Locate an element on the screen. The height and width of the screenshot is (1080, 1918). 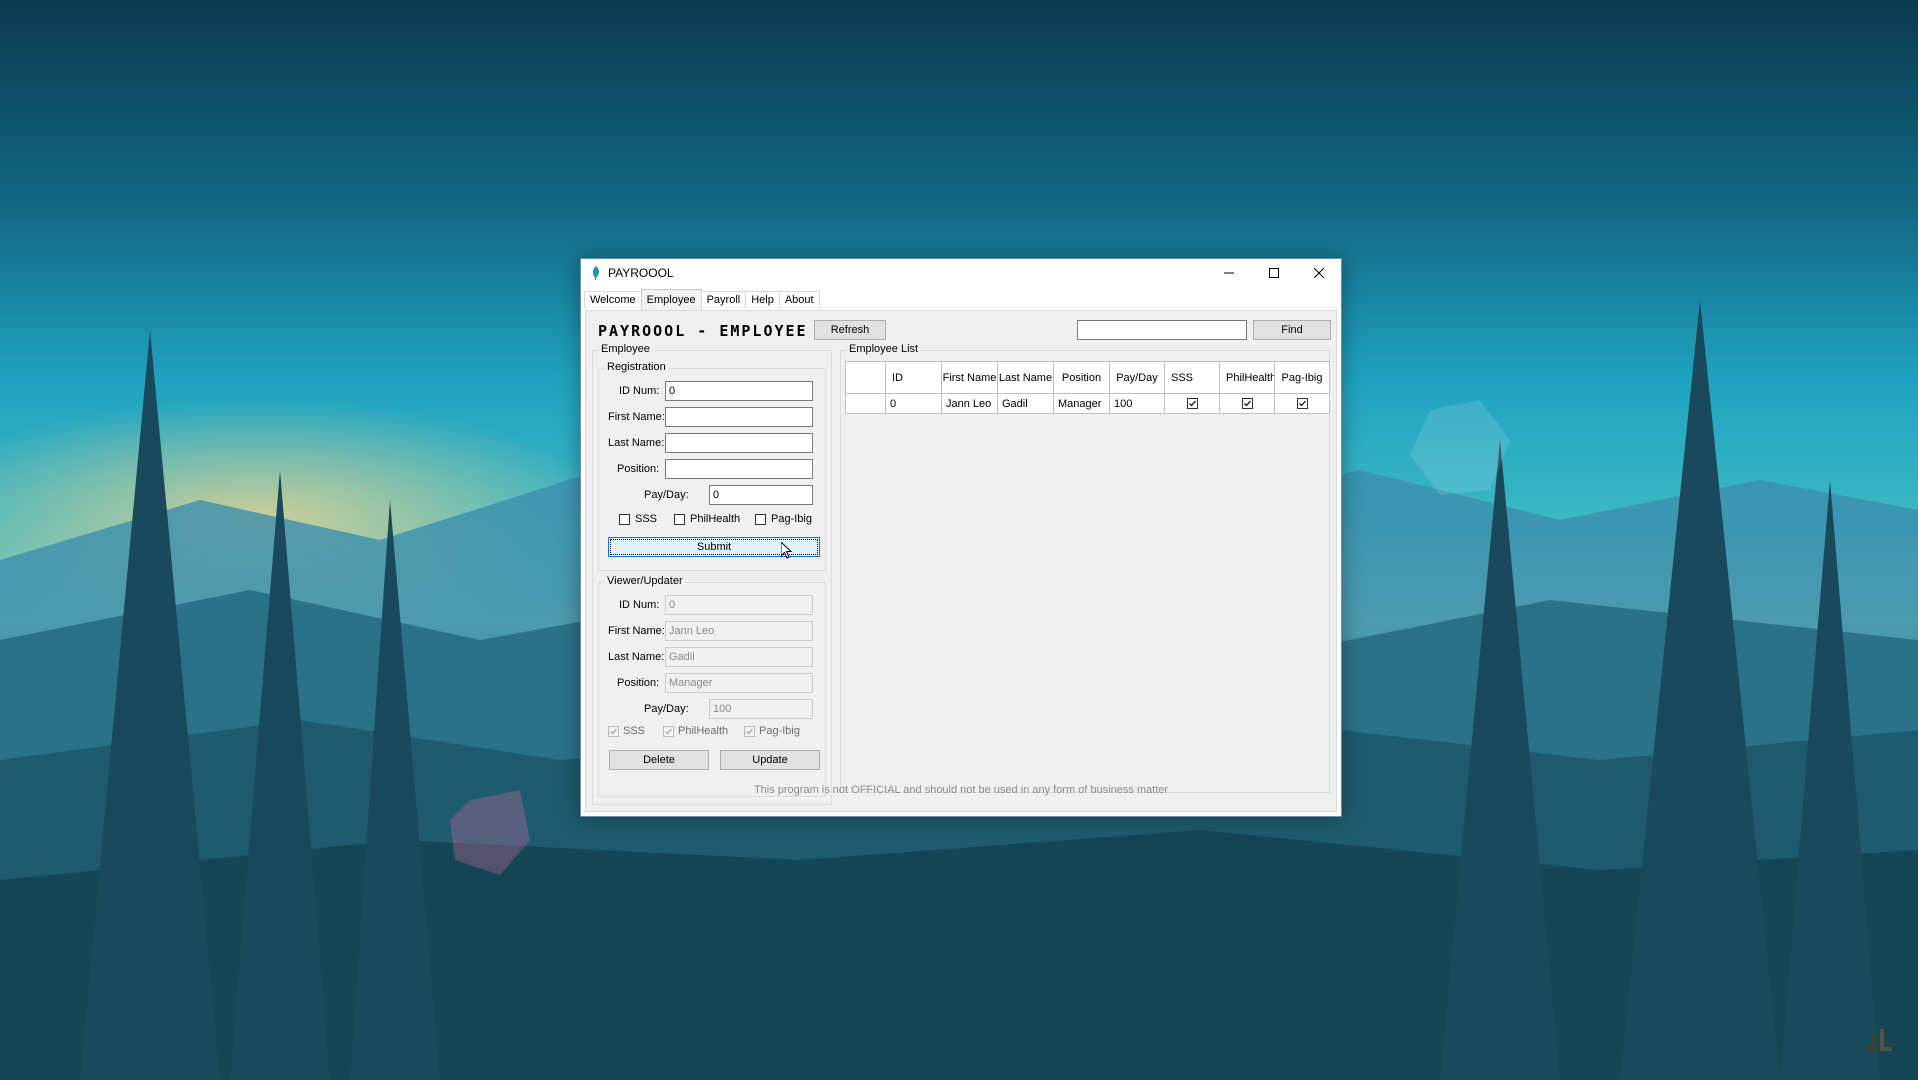
close-button is located at coordinates (1318, 273).